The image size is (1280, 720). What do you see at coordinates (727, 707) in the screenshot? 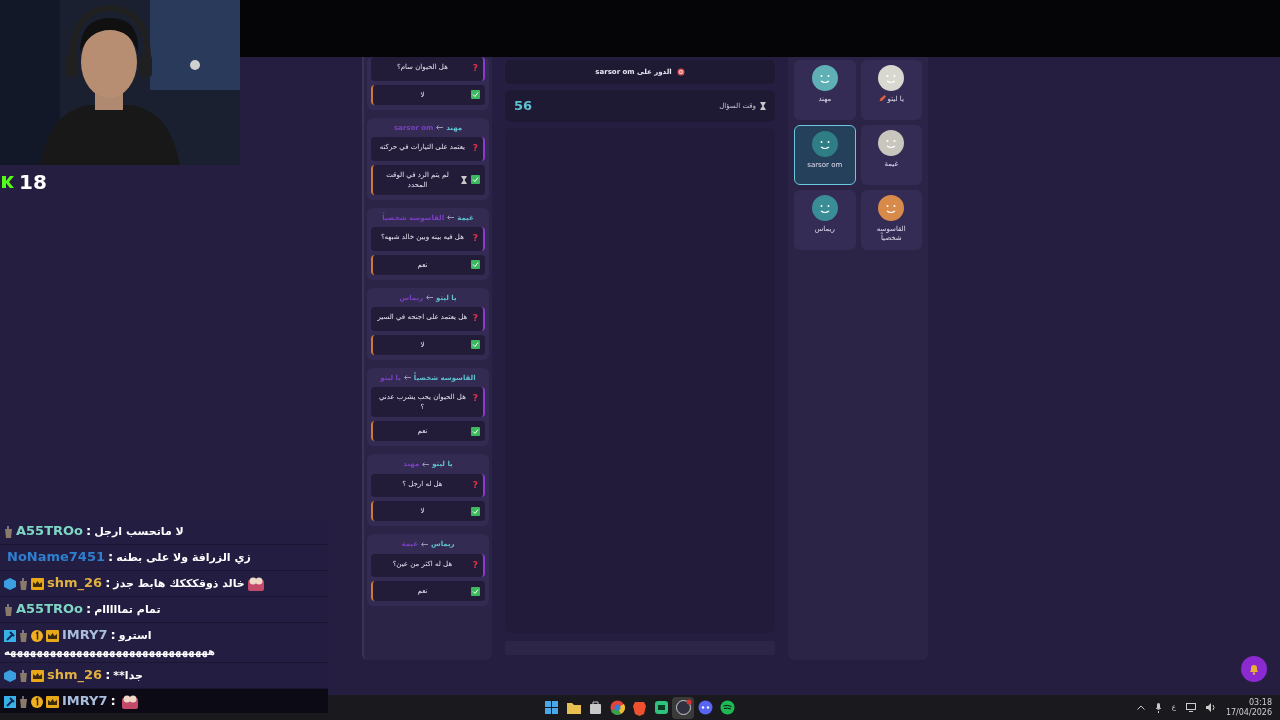
I see `music-circle-icon` at bounding box center [727, 707].